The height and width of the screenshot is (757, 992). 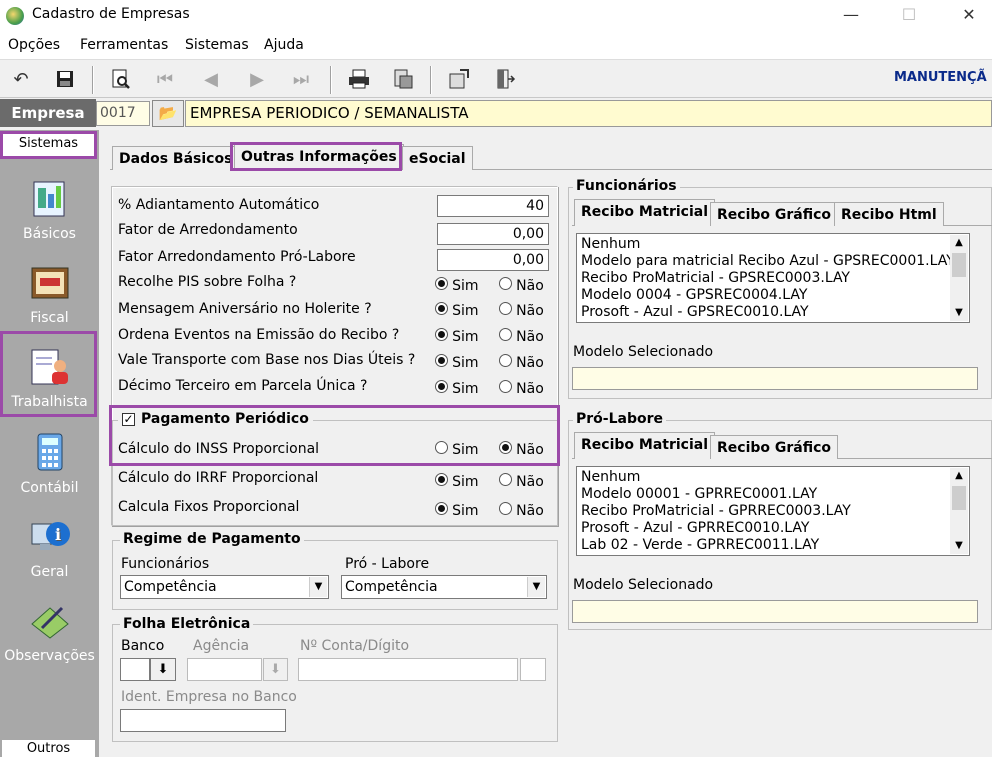 I want to click on prolabore-scrollbar: ▲ ▼, so click(x=959, y=511).